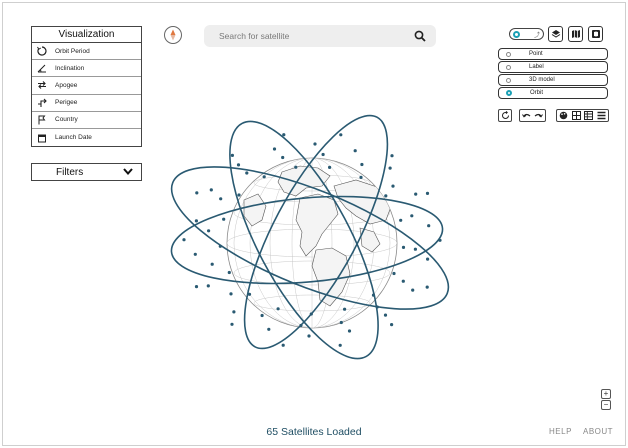 Image resolution: width=628 pixels, height=448 pixels. What do you see at coordinates (314, 432) in the screenshot?
I see `satellites-loaded-status: 65 Satellites Loaded` at bounding box center [314, 432].